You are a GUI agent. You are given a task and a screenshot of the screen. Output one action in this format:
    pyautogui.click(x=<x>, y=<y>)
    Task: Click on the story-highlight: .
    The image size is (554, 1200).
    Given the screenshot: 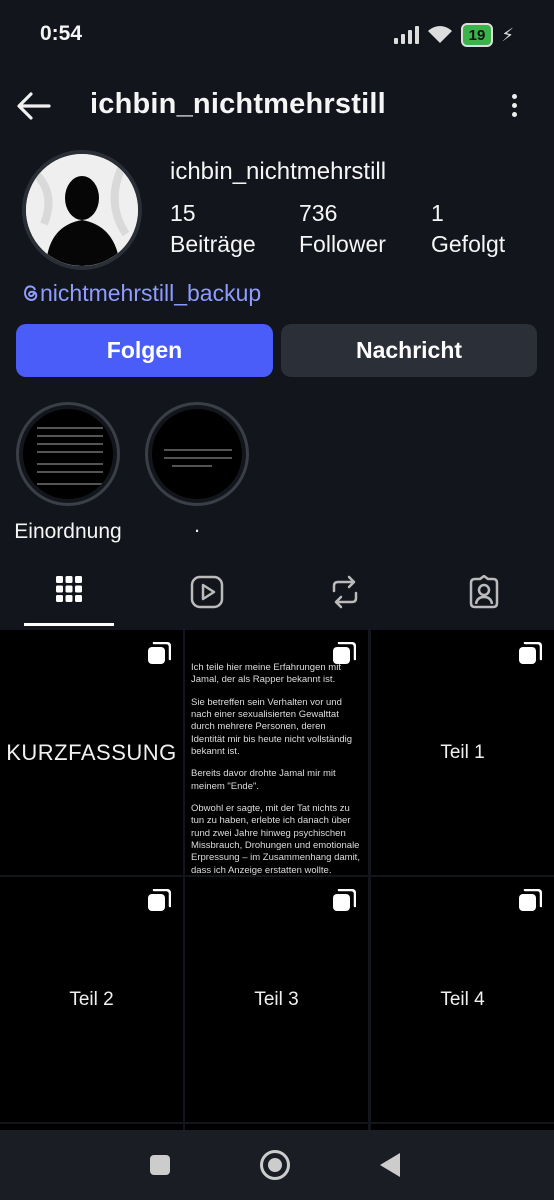 What is the action you would take?
    pyautogui.click(x=197, y=470)
    